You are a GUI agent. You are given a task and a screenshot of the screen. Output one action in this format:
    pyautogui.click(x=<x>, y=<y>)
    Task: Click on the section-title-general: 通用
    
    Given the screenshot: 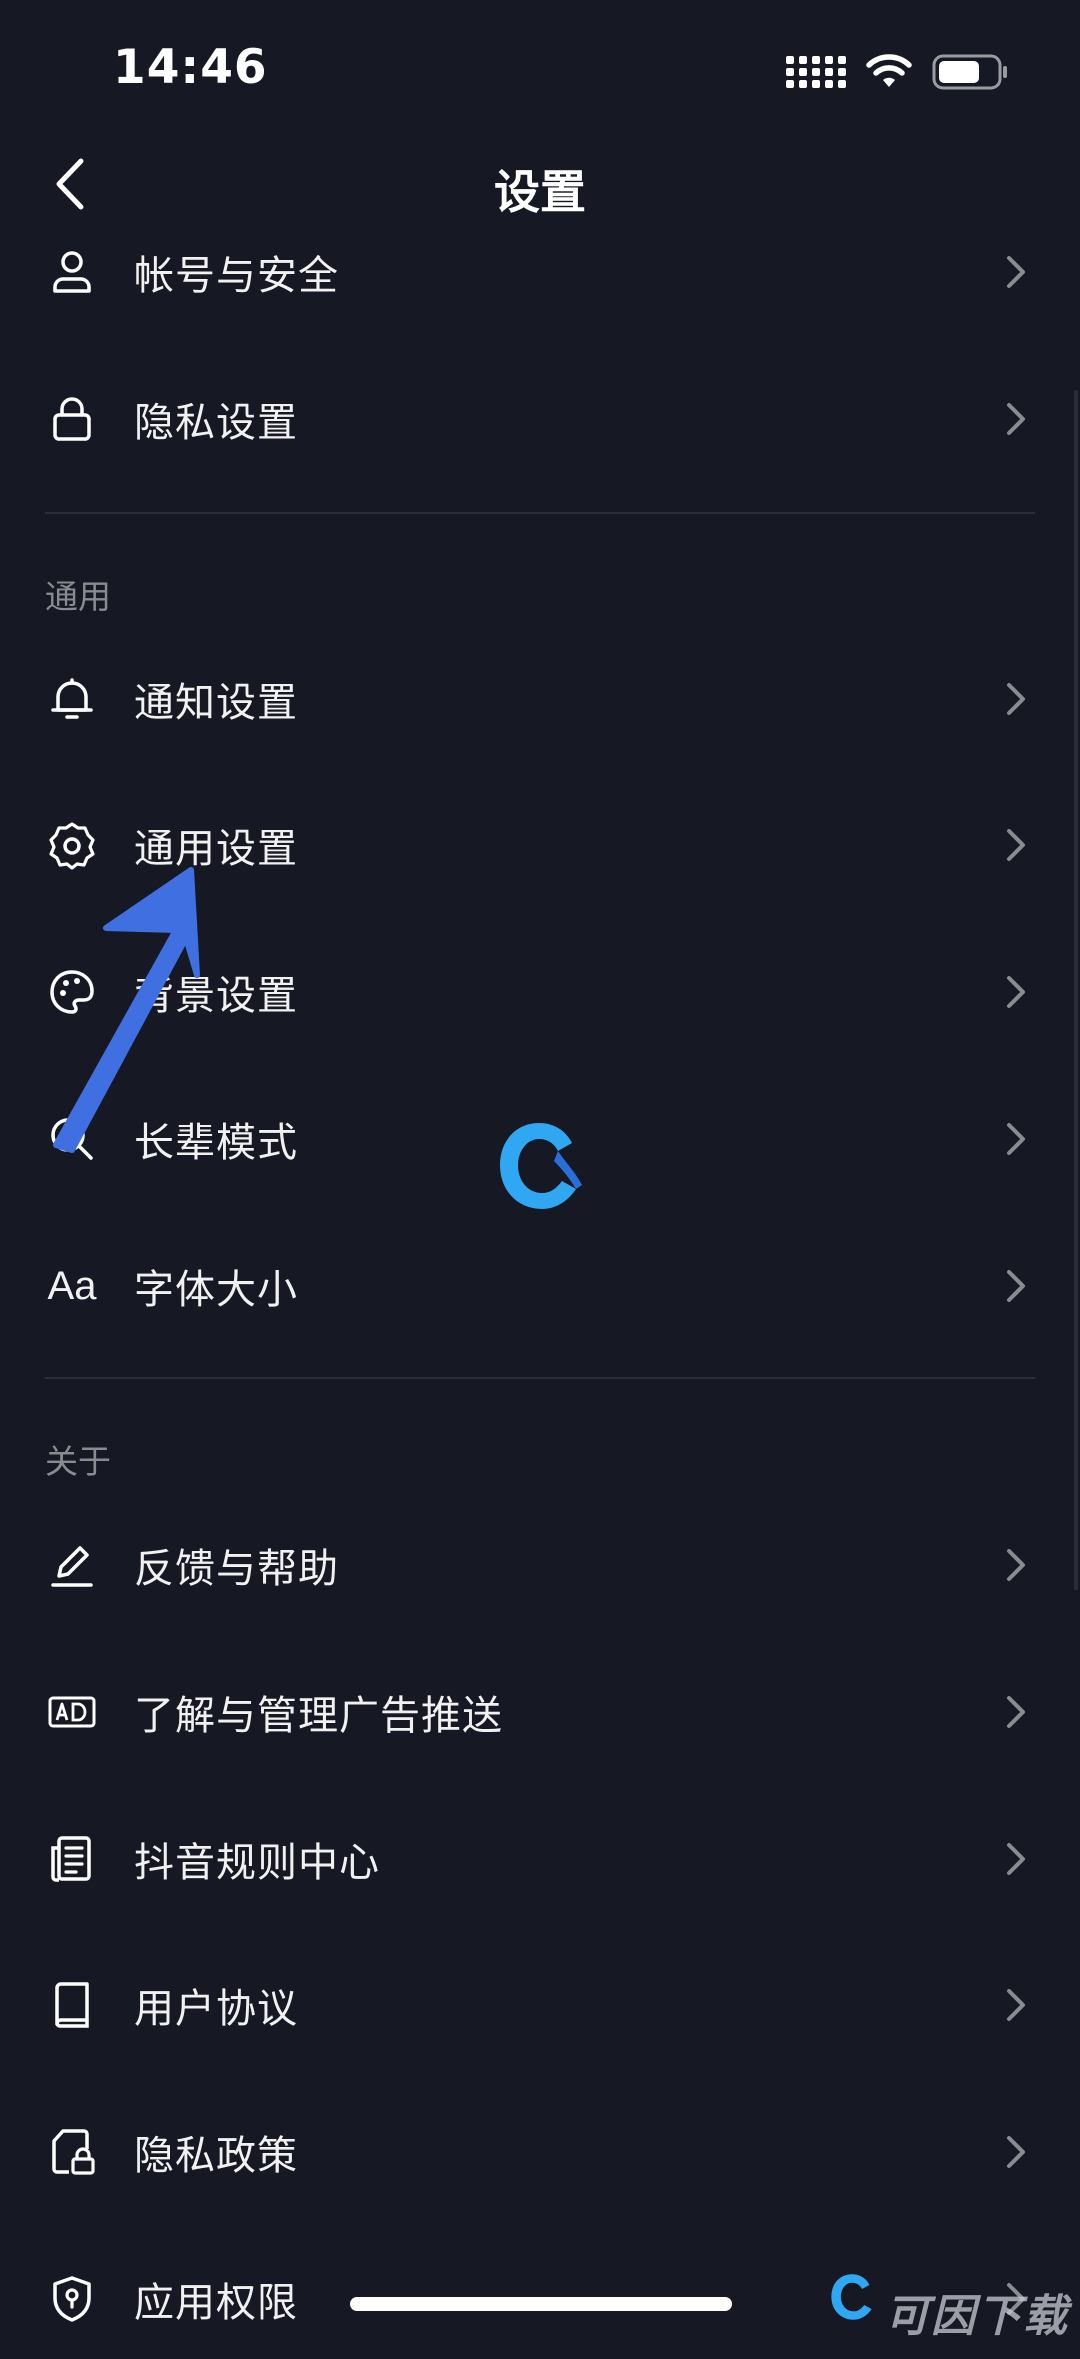 What is the action you would take?
    pyautogui.click(x=78, y=596)
    